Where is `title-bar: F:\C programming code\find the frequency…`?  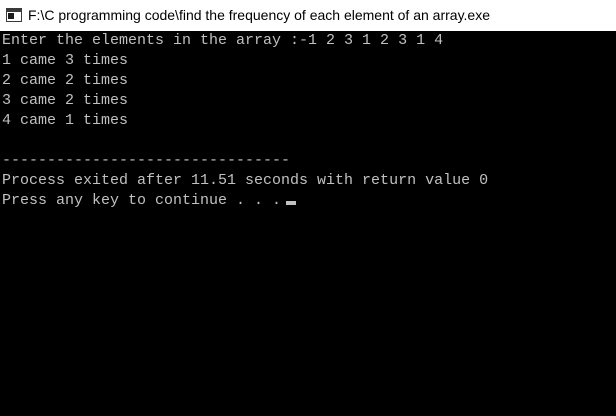
title-bar: F:\C programming code\find the frequency… is located at coordinates (308, 15).